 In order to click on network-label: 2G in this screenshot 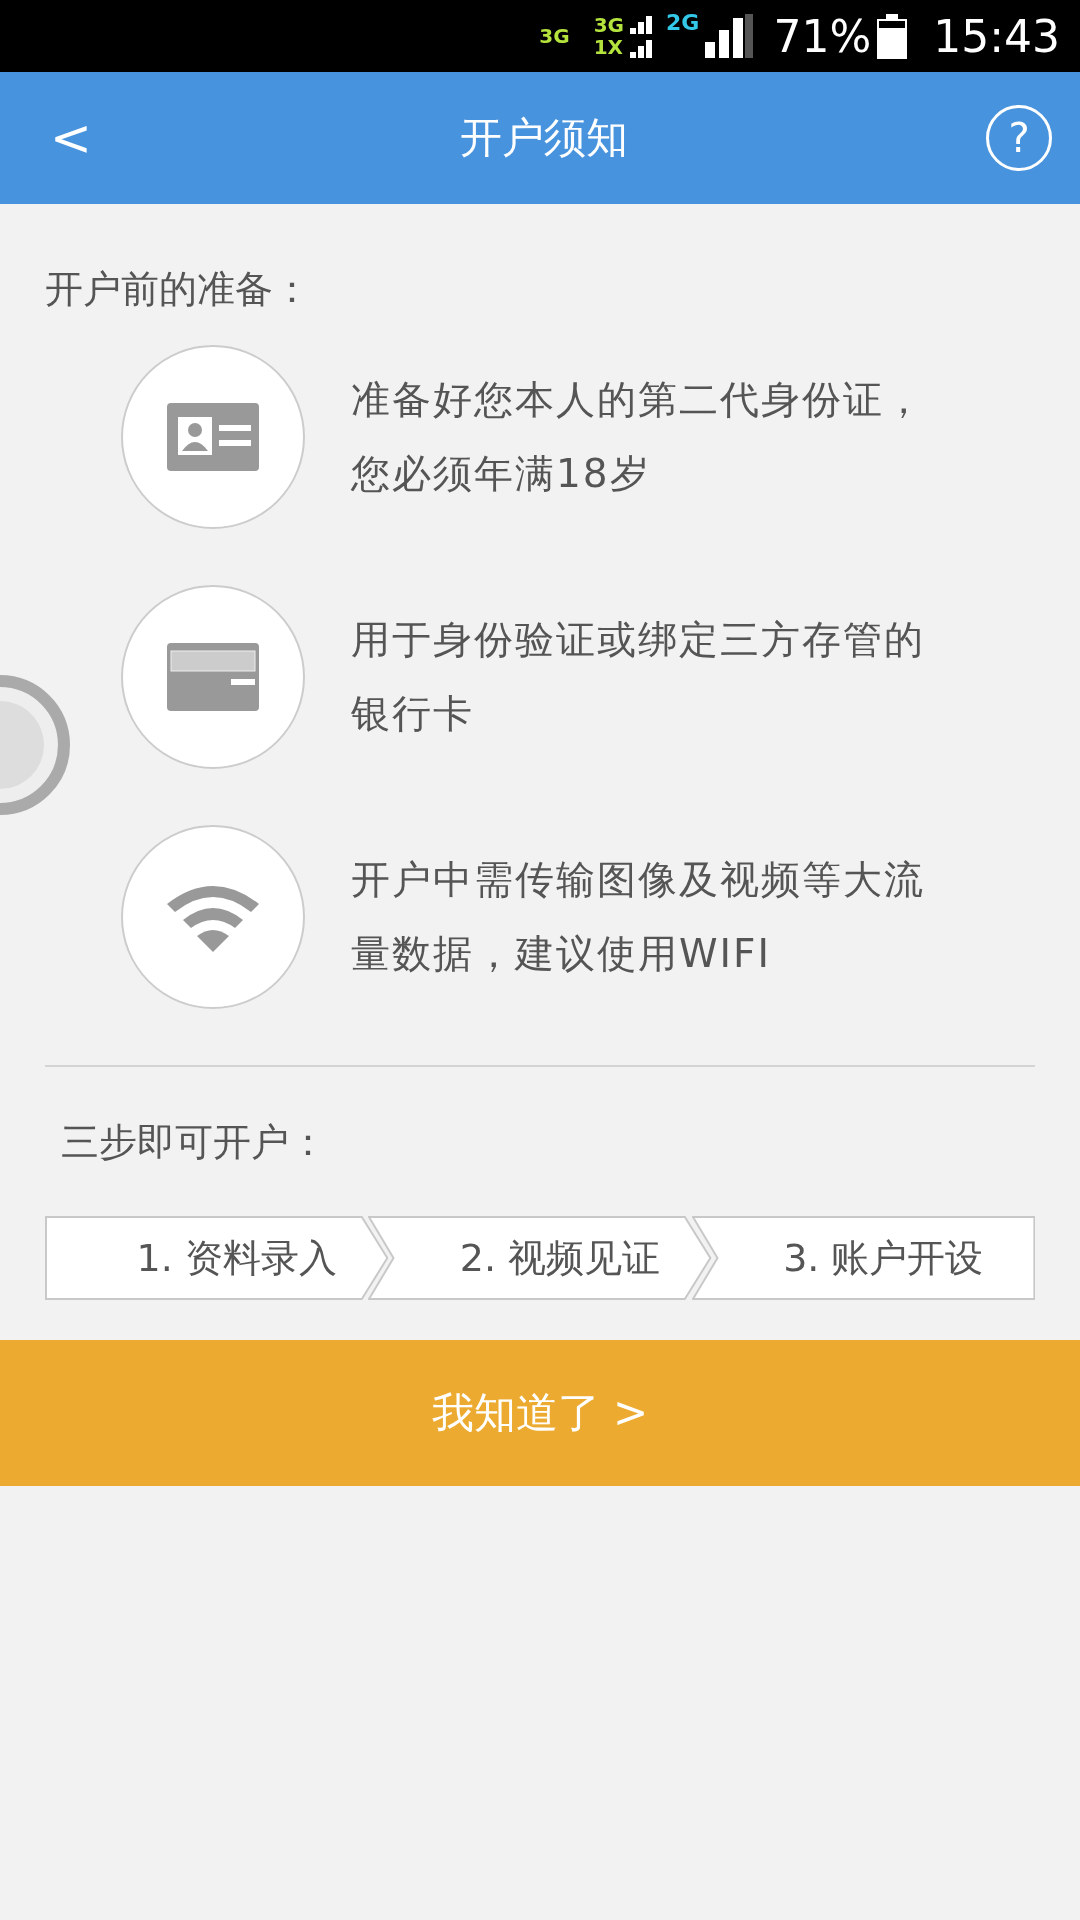, I will do `click(683, 22)`.